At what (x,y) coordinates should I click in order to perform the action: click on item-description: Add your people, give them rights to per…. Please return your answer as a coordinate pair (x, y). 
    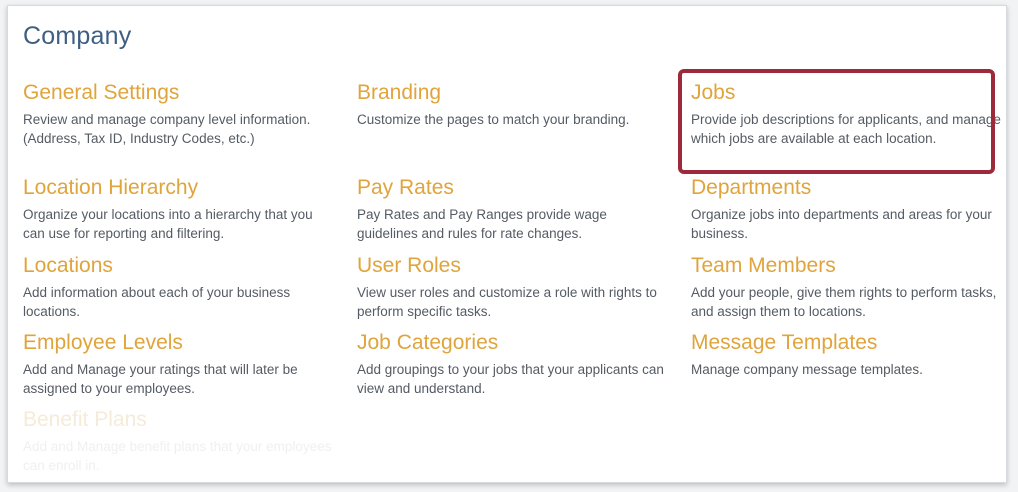
    Looking at the image, I should click on (844, 302).